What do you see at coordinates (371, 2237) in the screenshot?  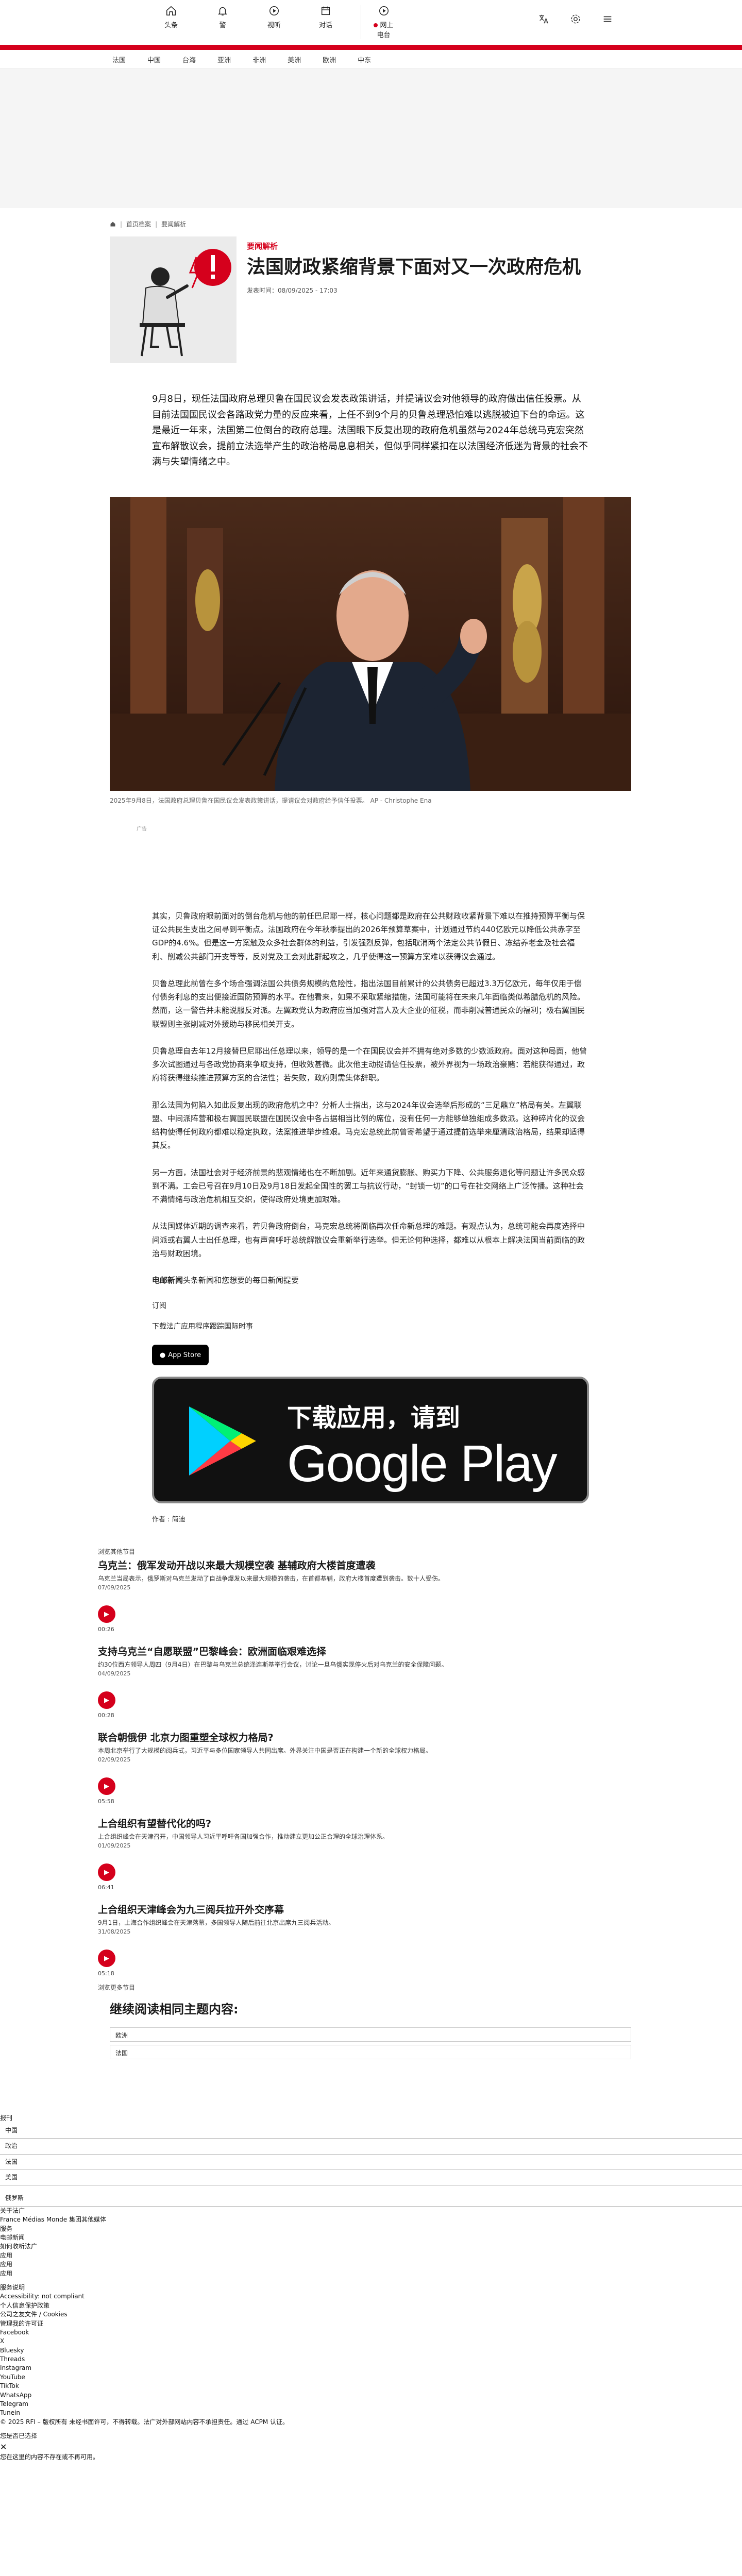 I see `footer-link: 电邮新闻` at bounding box center [371, 2237].